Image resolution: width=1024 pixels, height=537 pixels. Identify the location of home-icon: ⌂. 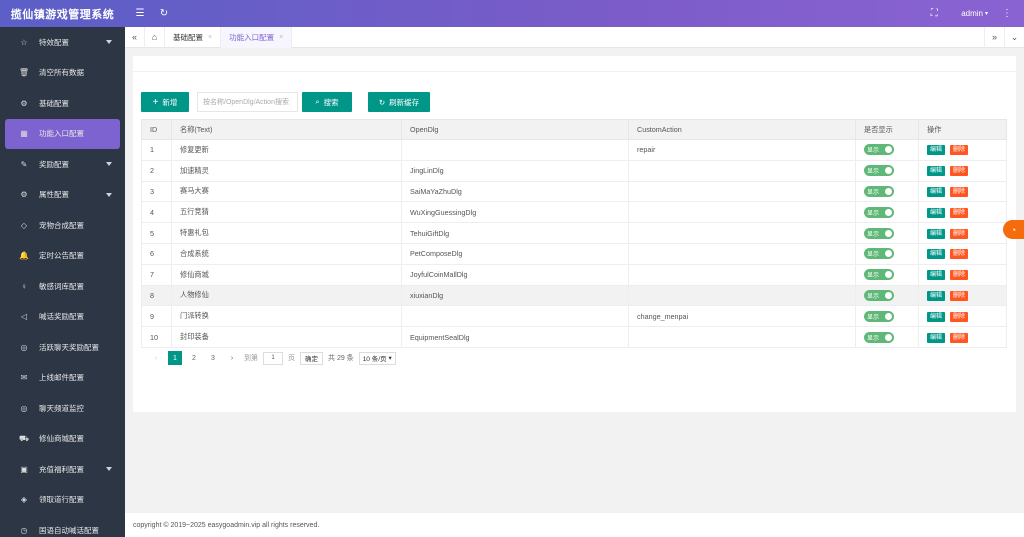
(155, 37).